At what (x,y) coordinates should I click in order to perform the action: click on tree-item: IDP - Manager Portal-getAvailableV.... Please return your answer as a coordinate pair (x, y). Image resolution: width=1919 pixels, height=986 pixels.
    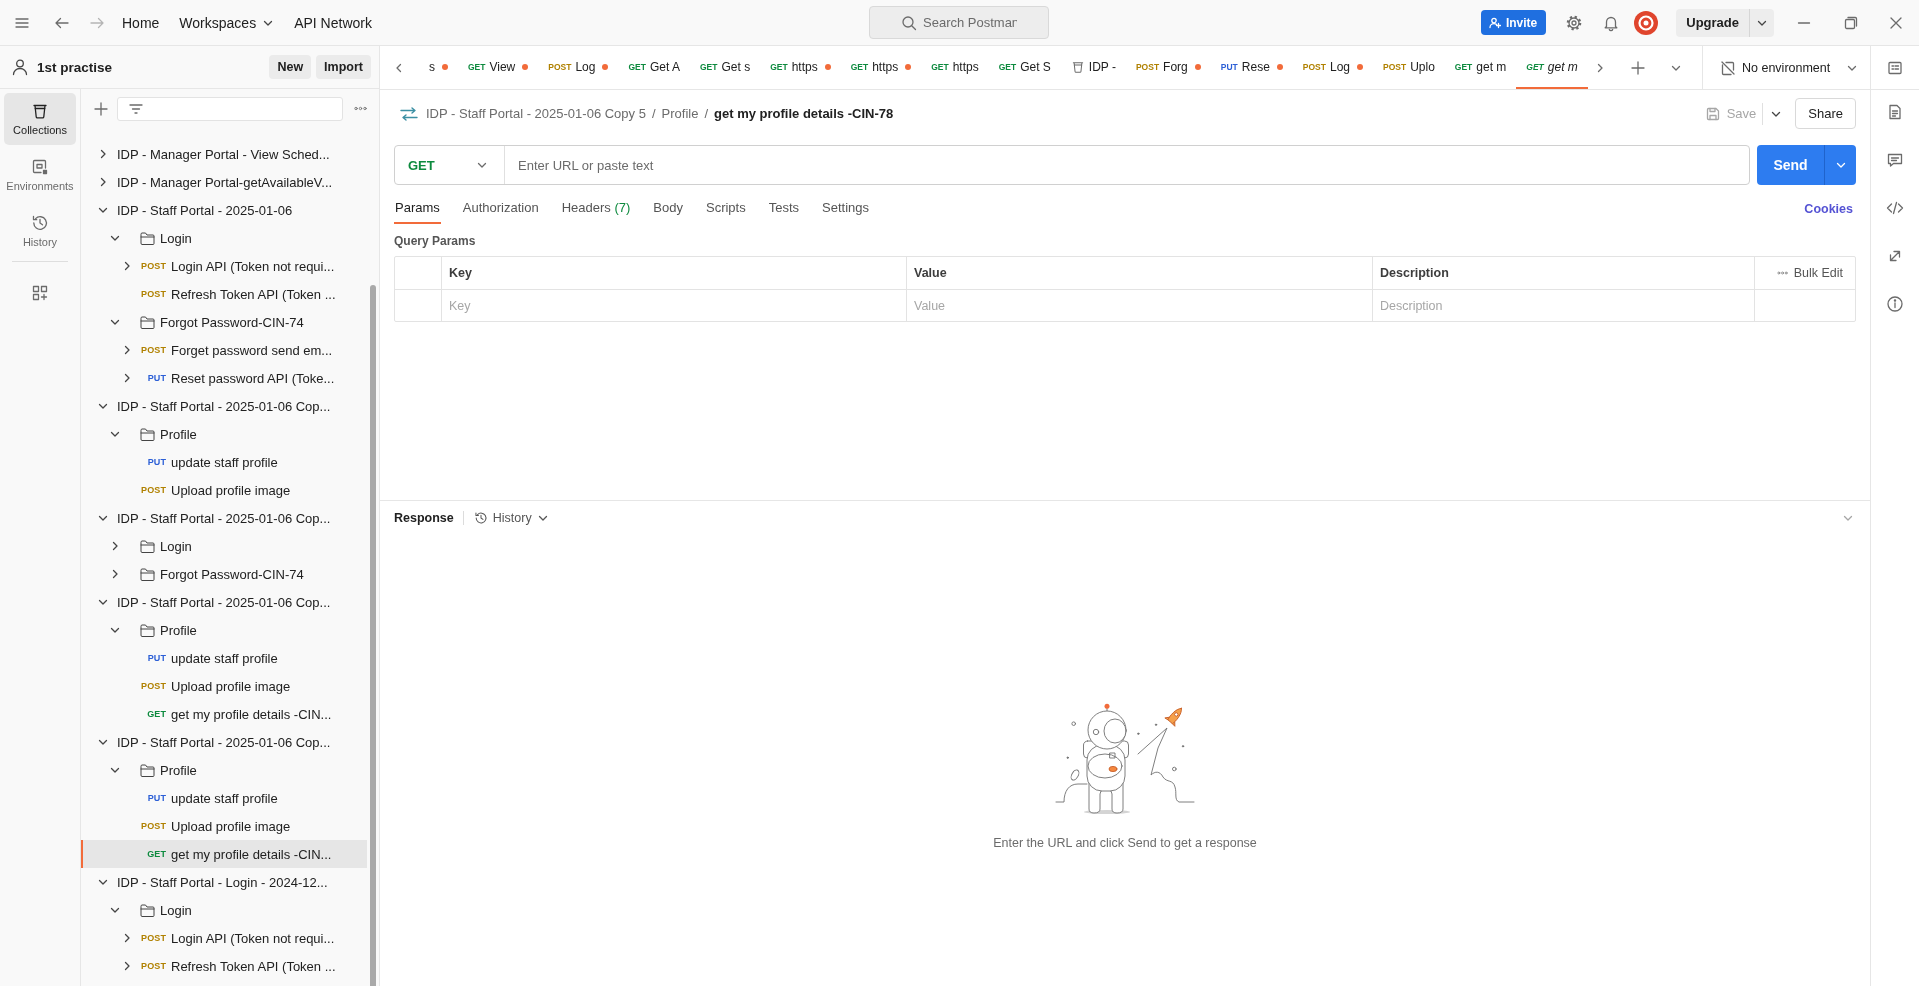
    Looking at the image, I should click on (224, 182).